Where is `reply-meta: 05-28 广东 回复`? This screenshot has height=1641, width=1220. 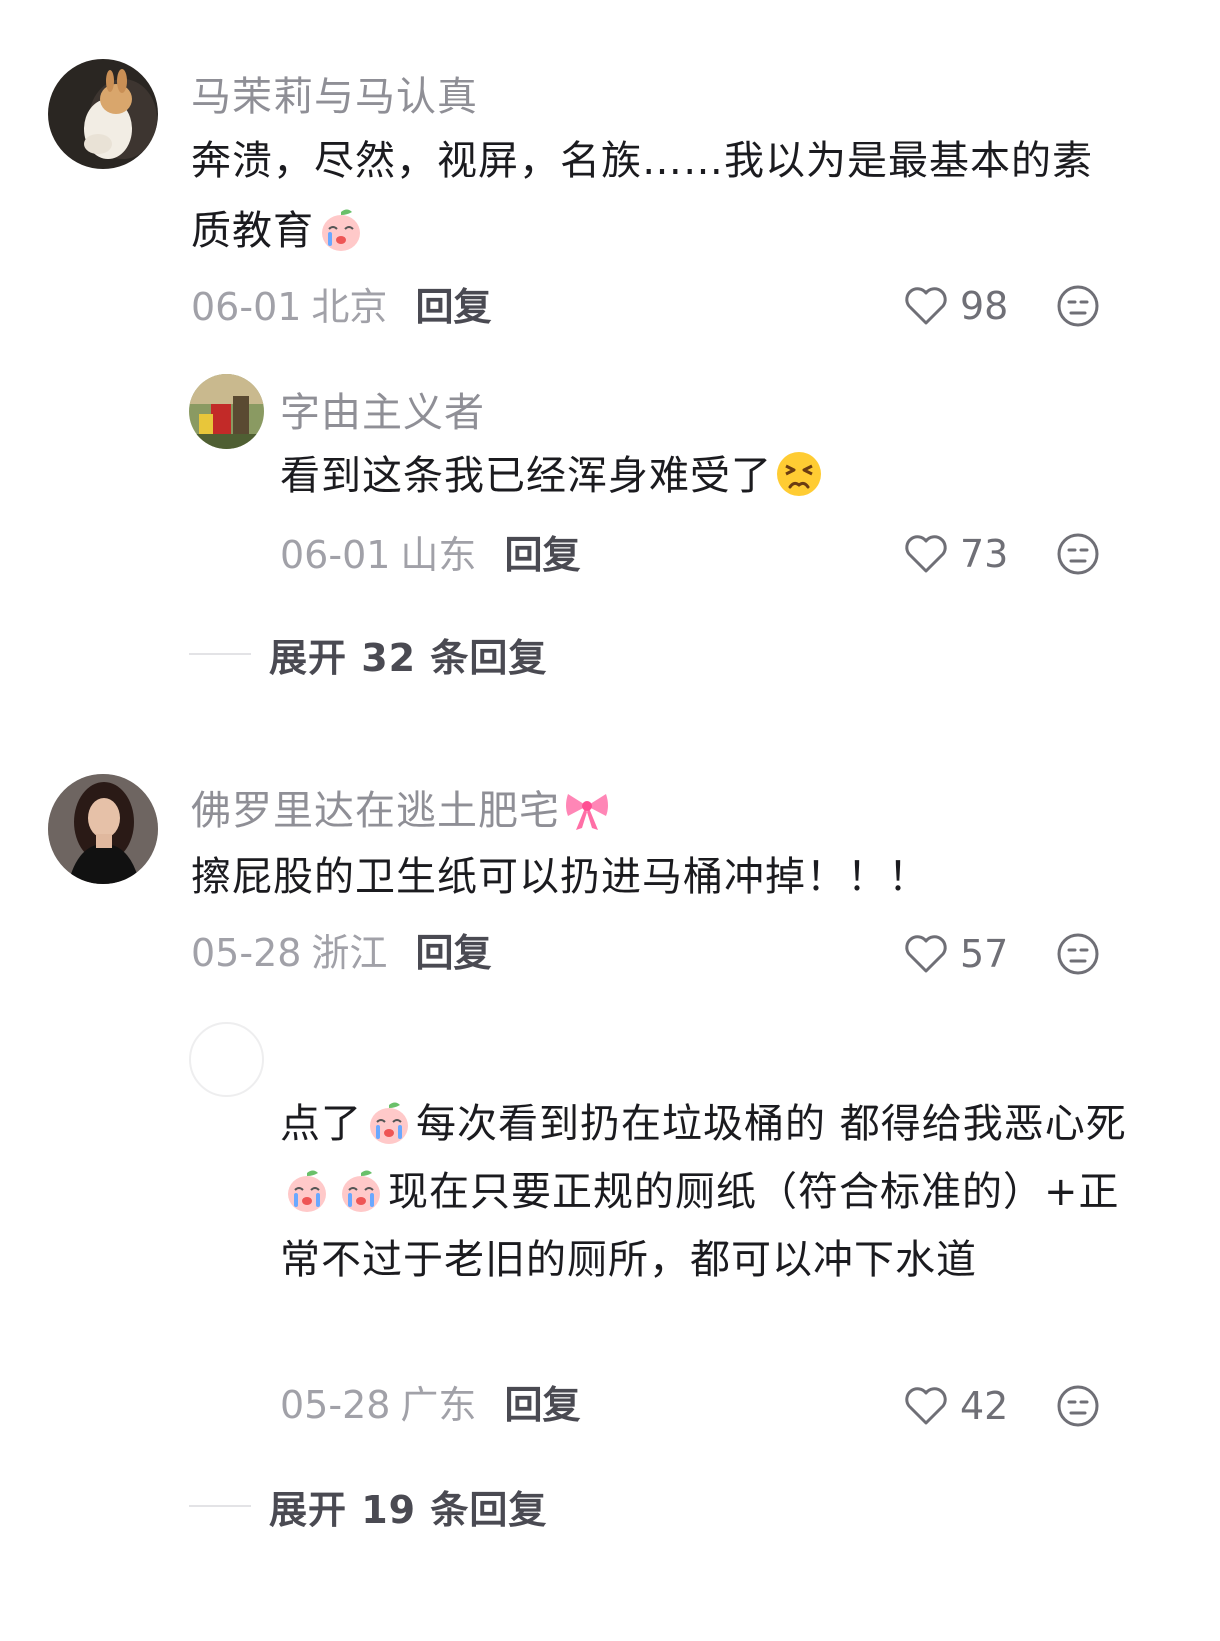 reply-meta: 05-28 广东 回复 is located at coordinates (430, 1405).